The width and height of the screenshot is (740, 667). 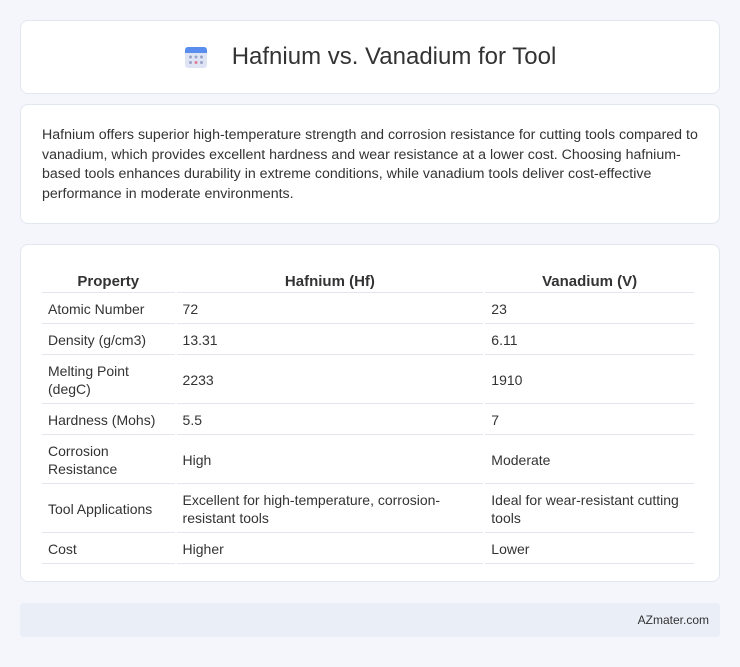 What do you see at coordinates (394, 56) in the screenshot?
I see `page-title: Hafnium vs. Vanadium for Tool` at bounding box center [394, 56].